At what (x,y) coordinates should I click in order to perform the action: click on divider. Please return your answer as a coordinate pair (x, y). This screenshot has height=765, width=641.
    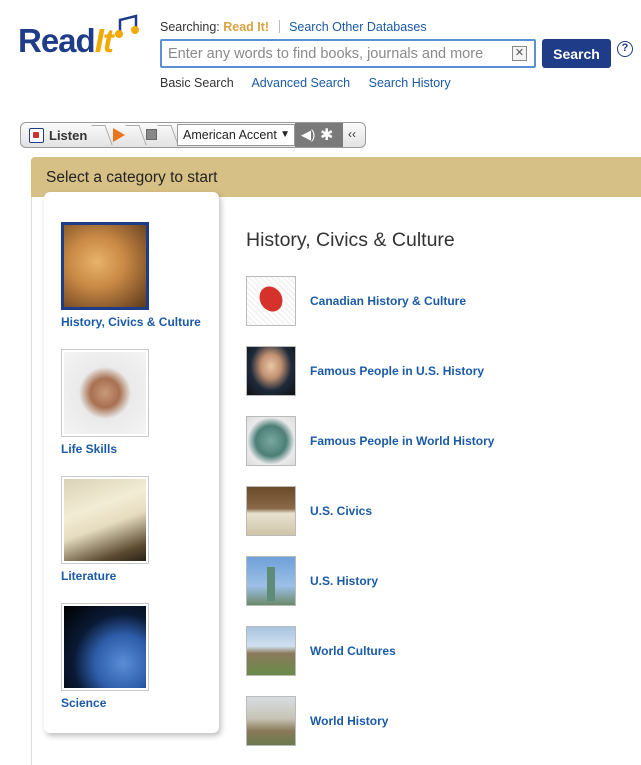
    Looking at the image, I should click on (279, 26).